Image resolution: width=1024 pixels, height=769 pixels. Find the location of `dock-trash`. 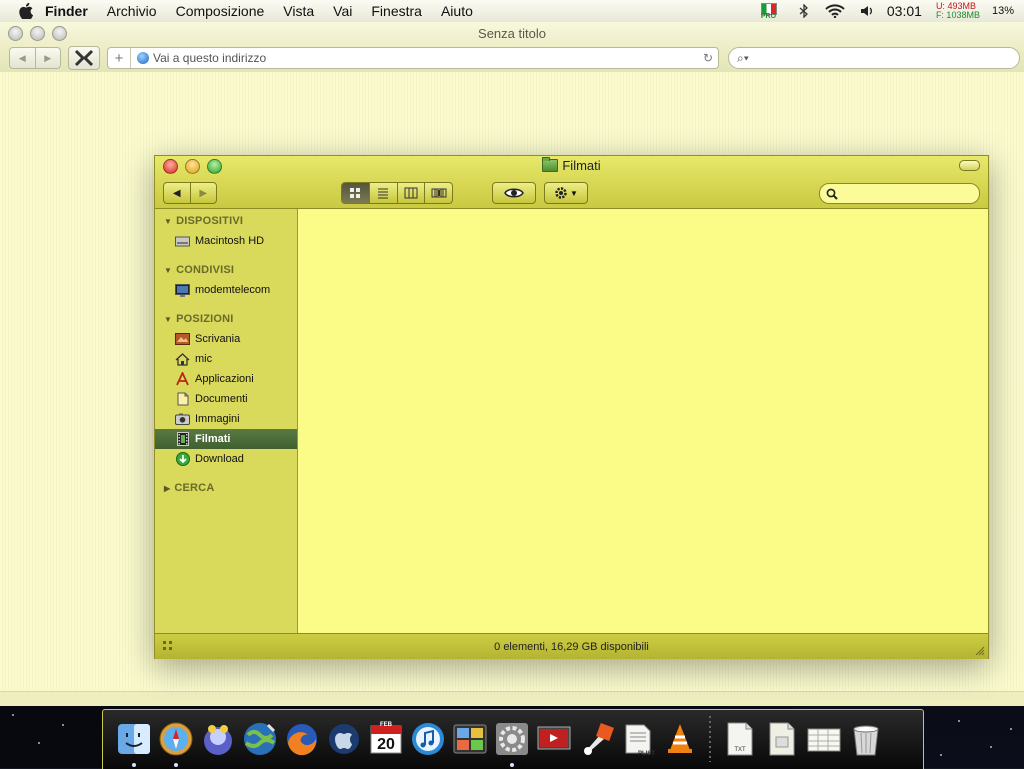

dock-trash is located at coordinates (866, 739).